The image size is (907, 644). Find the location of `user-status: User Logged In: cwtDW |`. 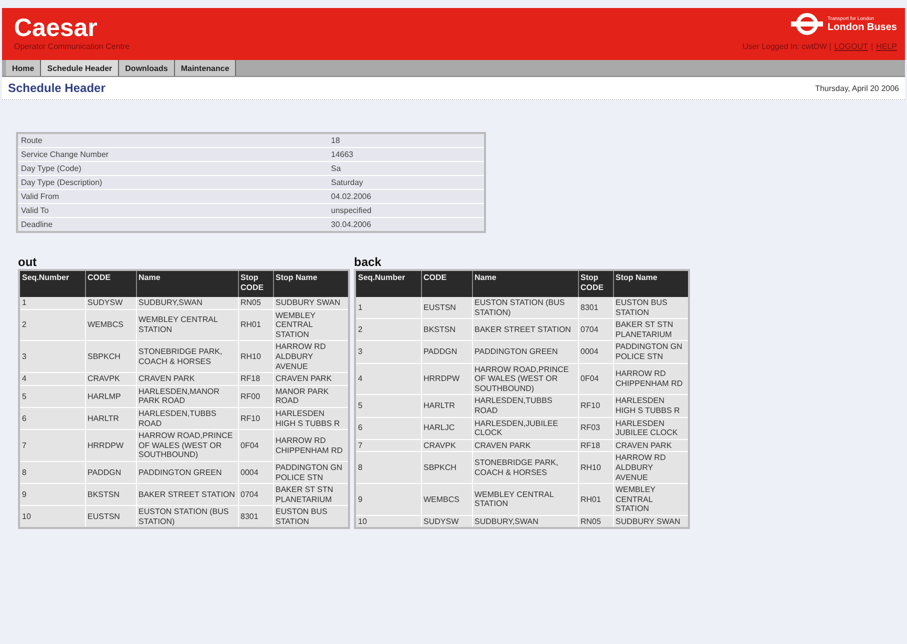

user-status: User Logged In: cwtDW | is located at coordinates (787, 46).